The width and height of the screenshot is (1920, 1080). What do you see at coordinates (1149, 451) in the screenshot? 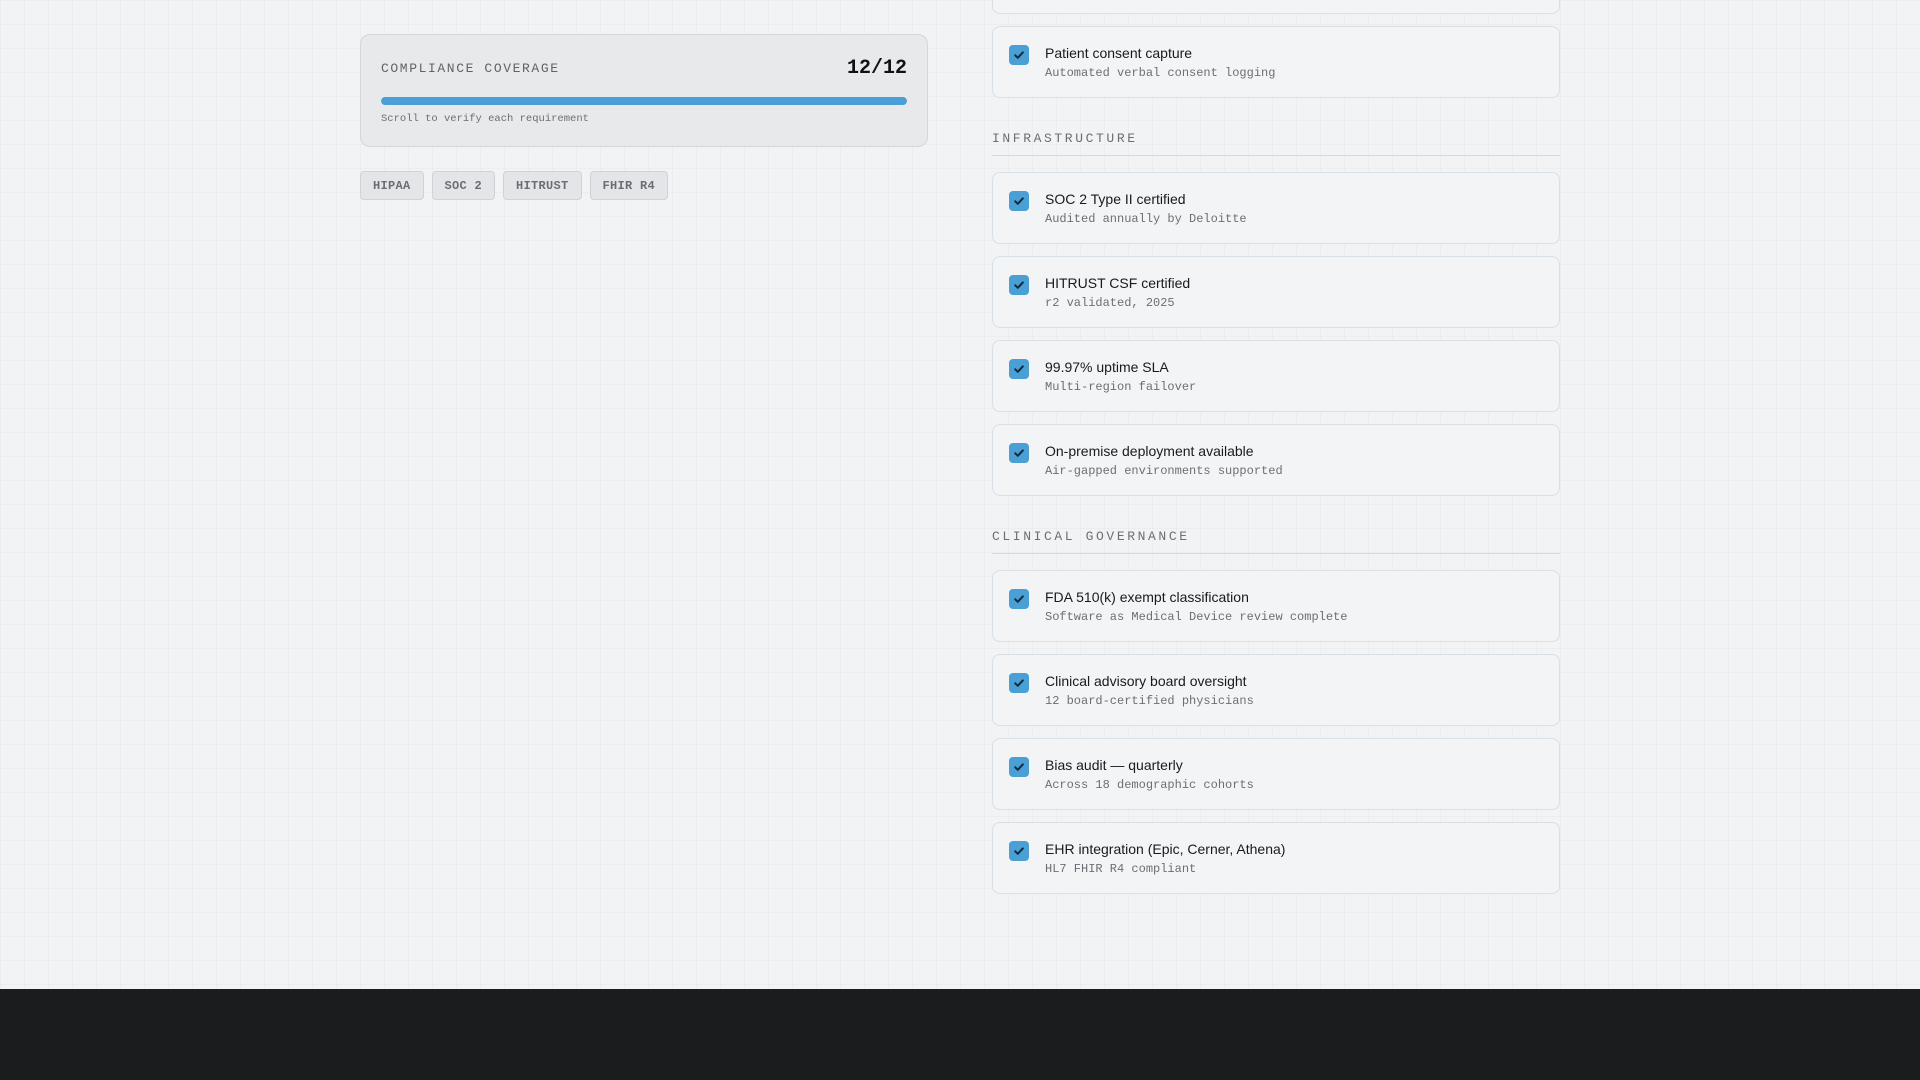
I see `requirement-title: On-premise deployment available` at bounding box center [1149, 451].